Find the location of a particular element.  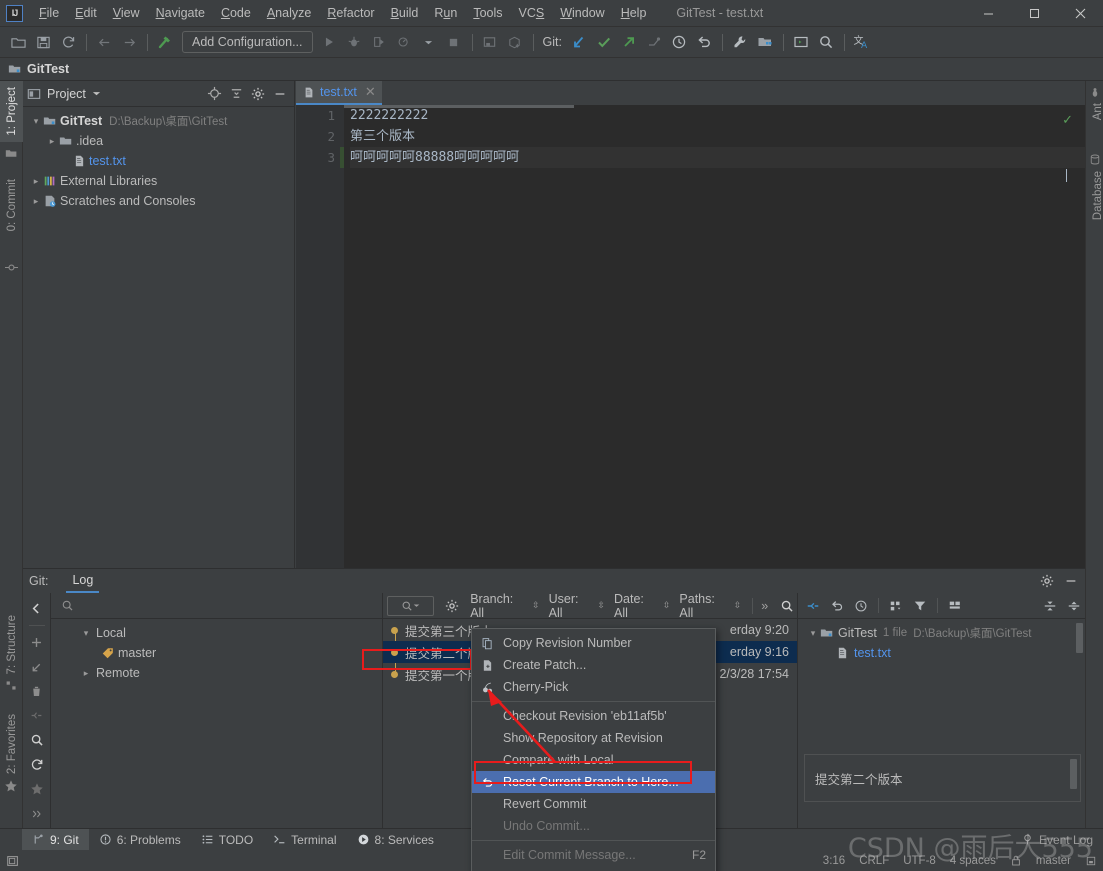

layout-toggle-icon is located at coordinates (13, 861).